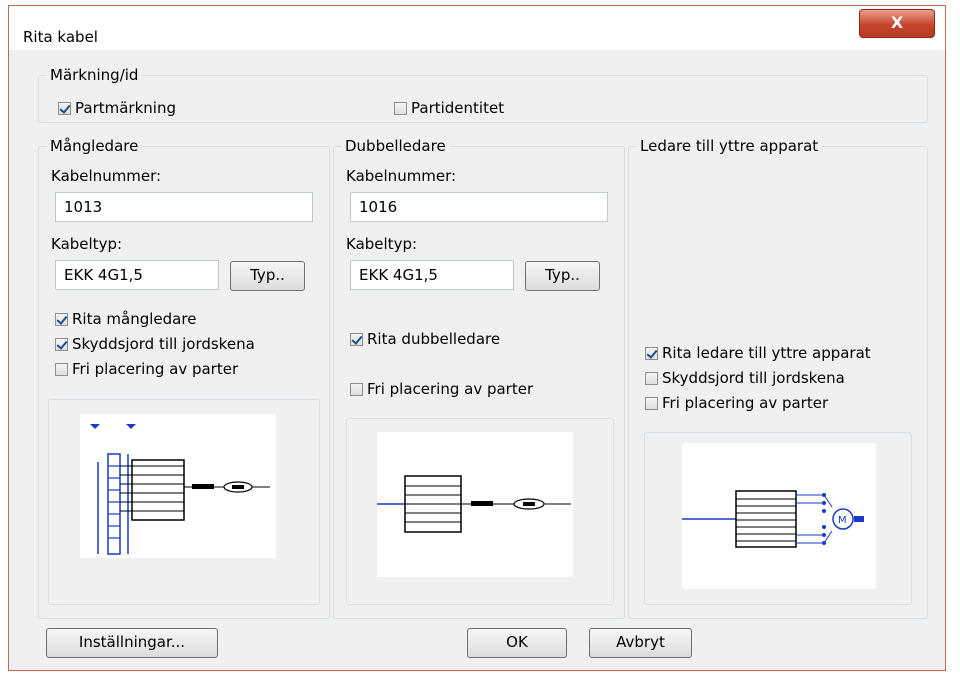 The image size is (960, 677). What do you see at coordinates (458, 108) in the screenshot?
I see `partidentity-label: Partidentitet` at bounding box center [458, 108].